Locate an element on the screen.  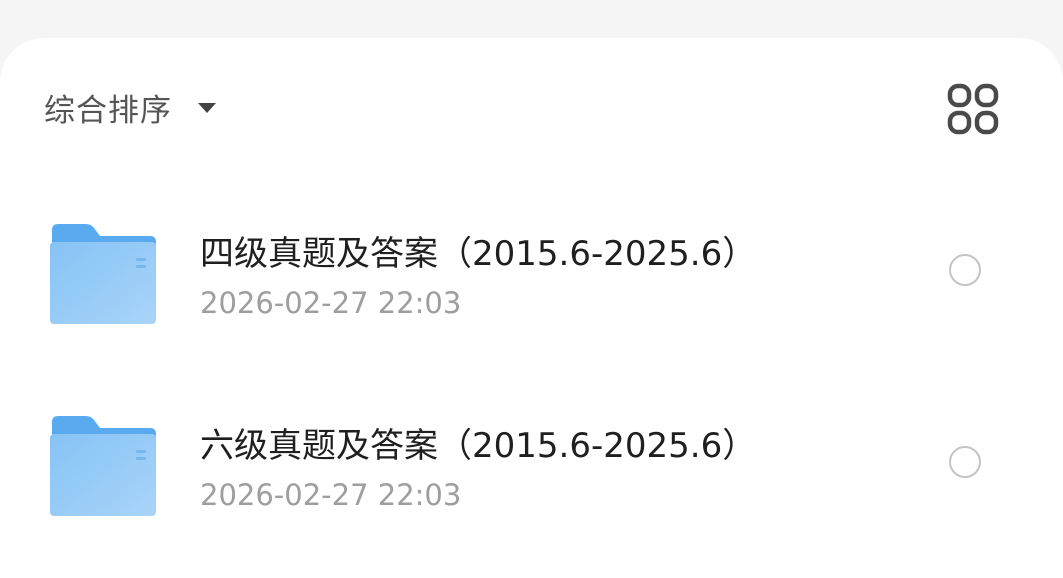
sort-dropdown: 综合排序 is located at coordinates (130, 107).